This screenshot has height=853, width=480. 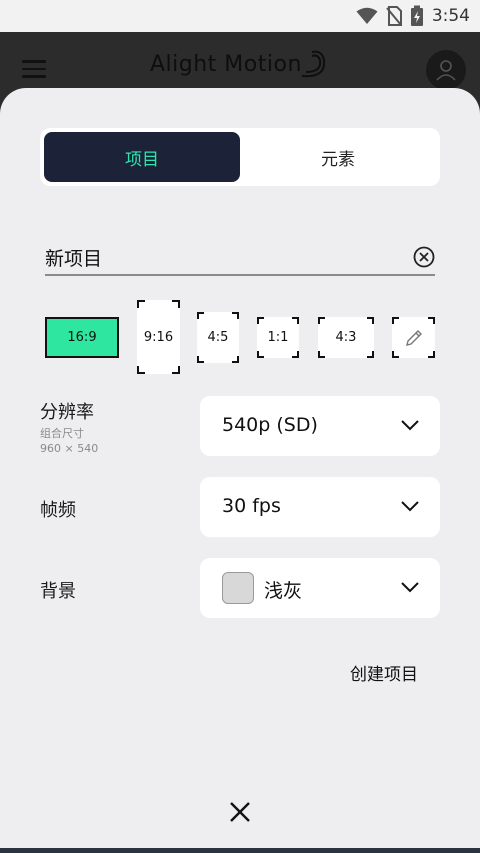 I want to click on user-icon, so click(x=446, y=70).